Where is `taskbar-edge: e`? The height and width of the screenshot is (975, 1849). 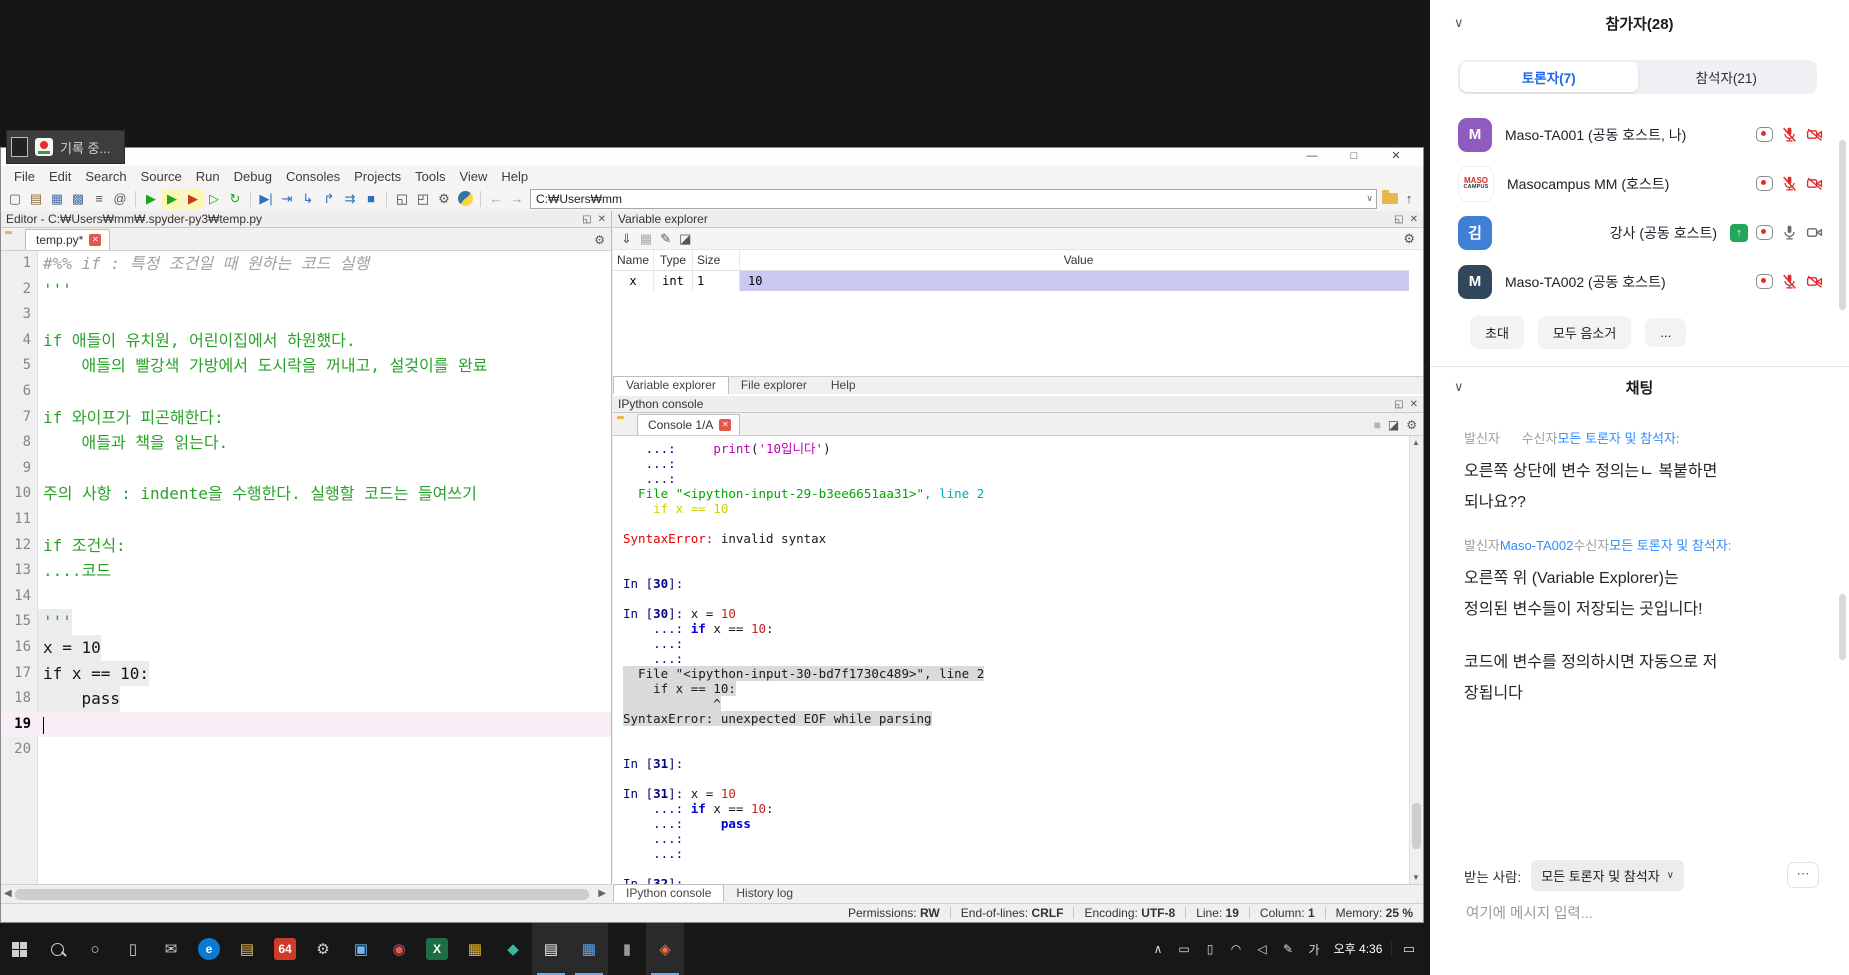
taskbar-edge: e is located at coordinates (209, 949).